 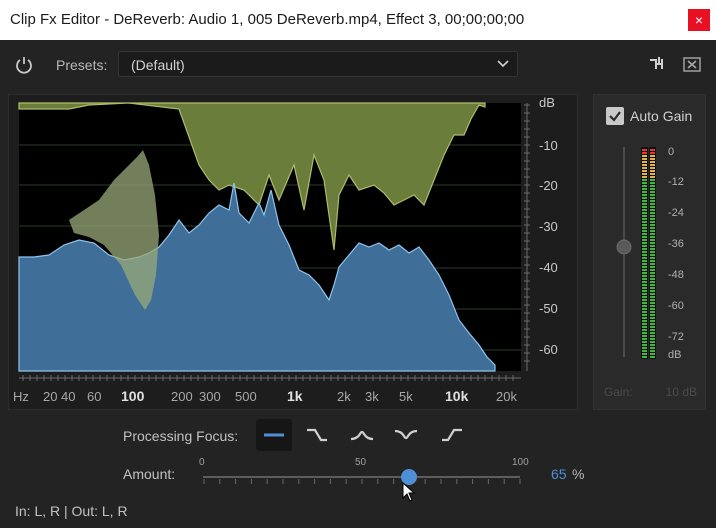 I want to click on hz-label-5: 200, so click(x=182, y=396).